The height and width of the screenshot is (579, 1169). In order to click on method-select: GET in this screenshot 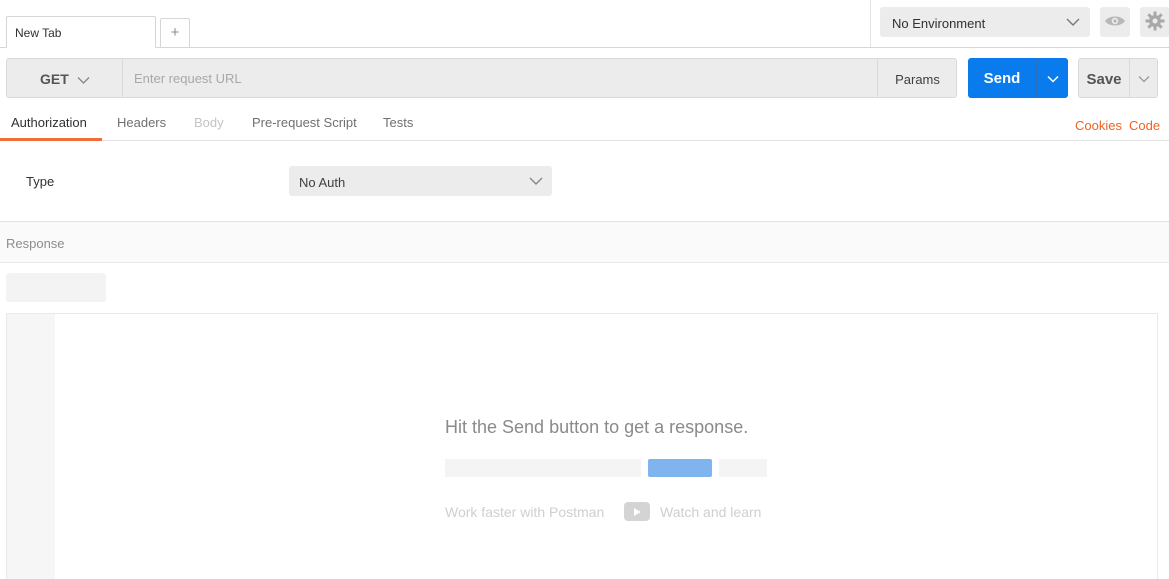, I will do `click(65, 78)`.